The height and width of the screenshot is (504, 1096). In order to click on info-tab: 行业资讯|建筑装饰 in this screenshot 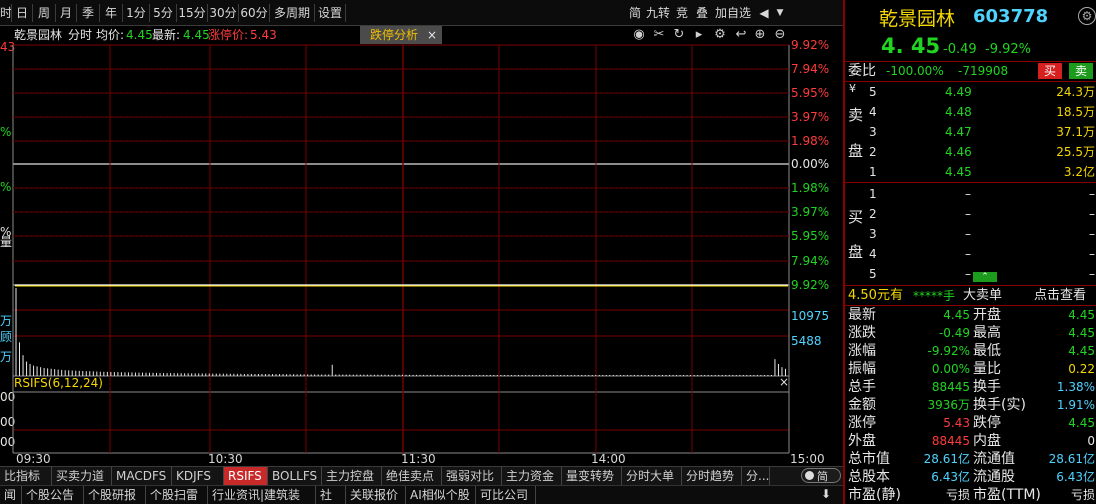, I will do `click(262, 495)`.